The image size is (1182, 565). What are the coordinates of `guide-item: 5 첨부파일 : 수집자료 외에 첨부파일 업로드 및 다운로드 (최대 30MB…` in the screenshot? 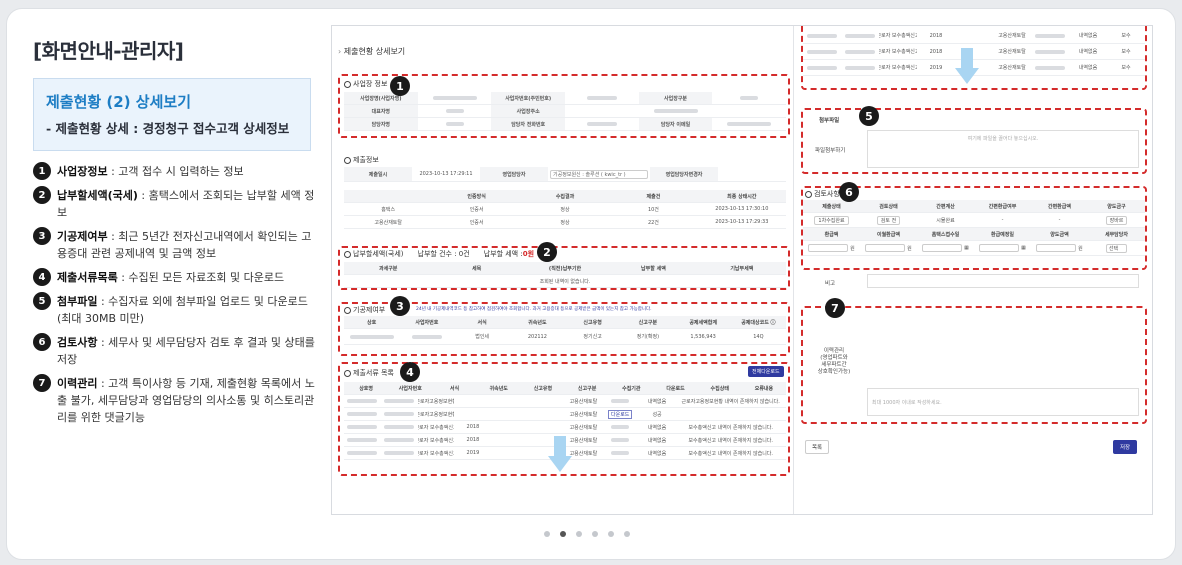 It's located at (176, 309).